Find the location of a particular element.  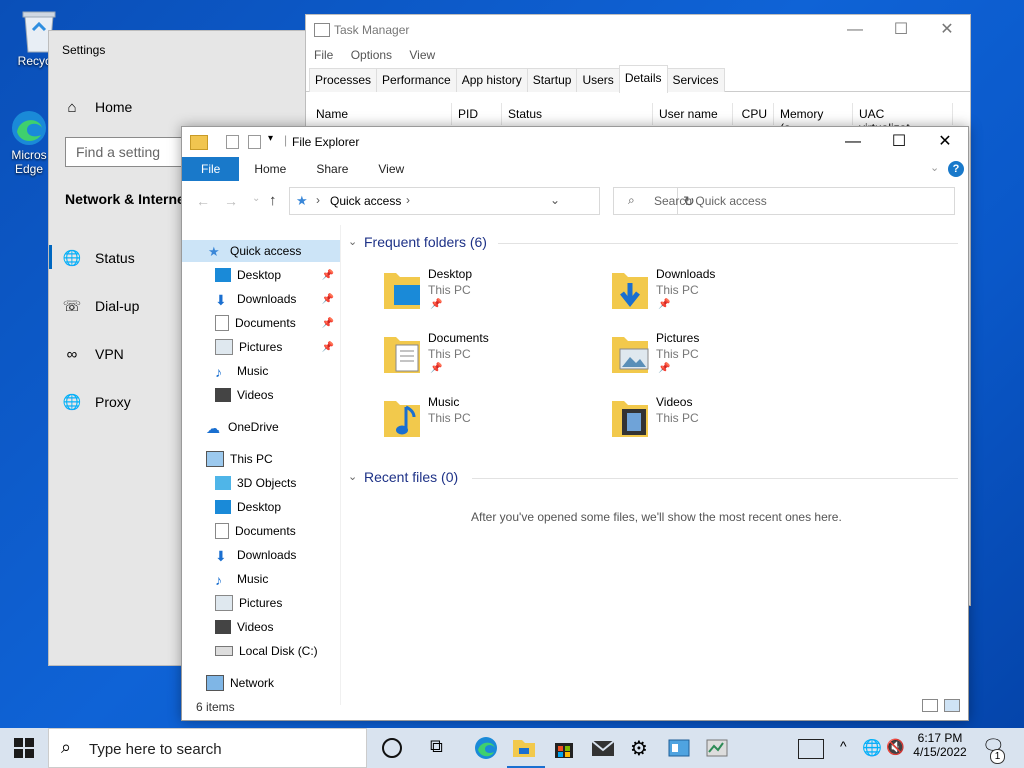

ribbon-tab-view: View is located at coordinates (391, 169).